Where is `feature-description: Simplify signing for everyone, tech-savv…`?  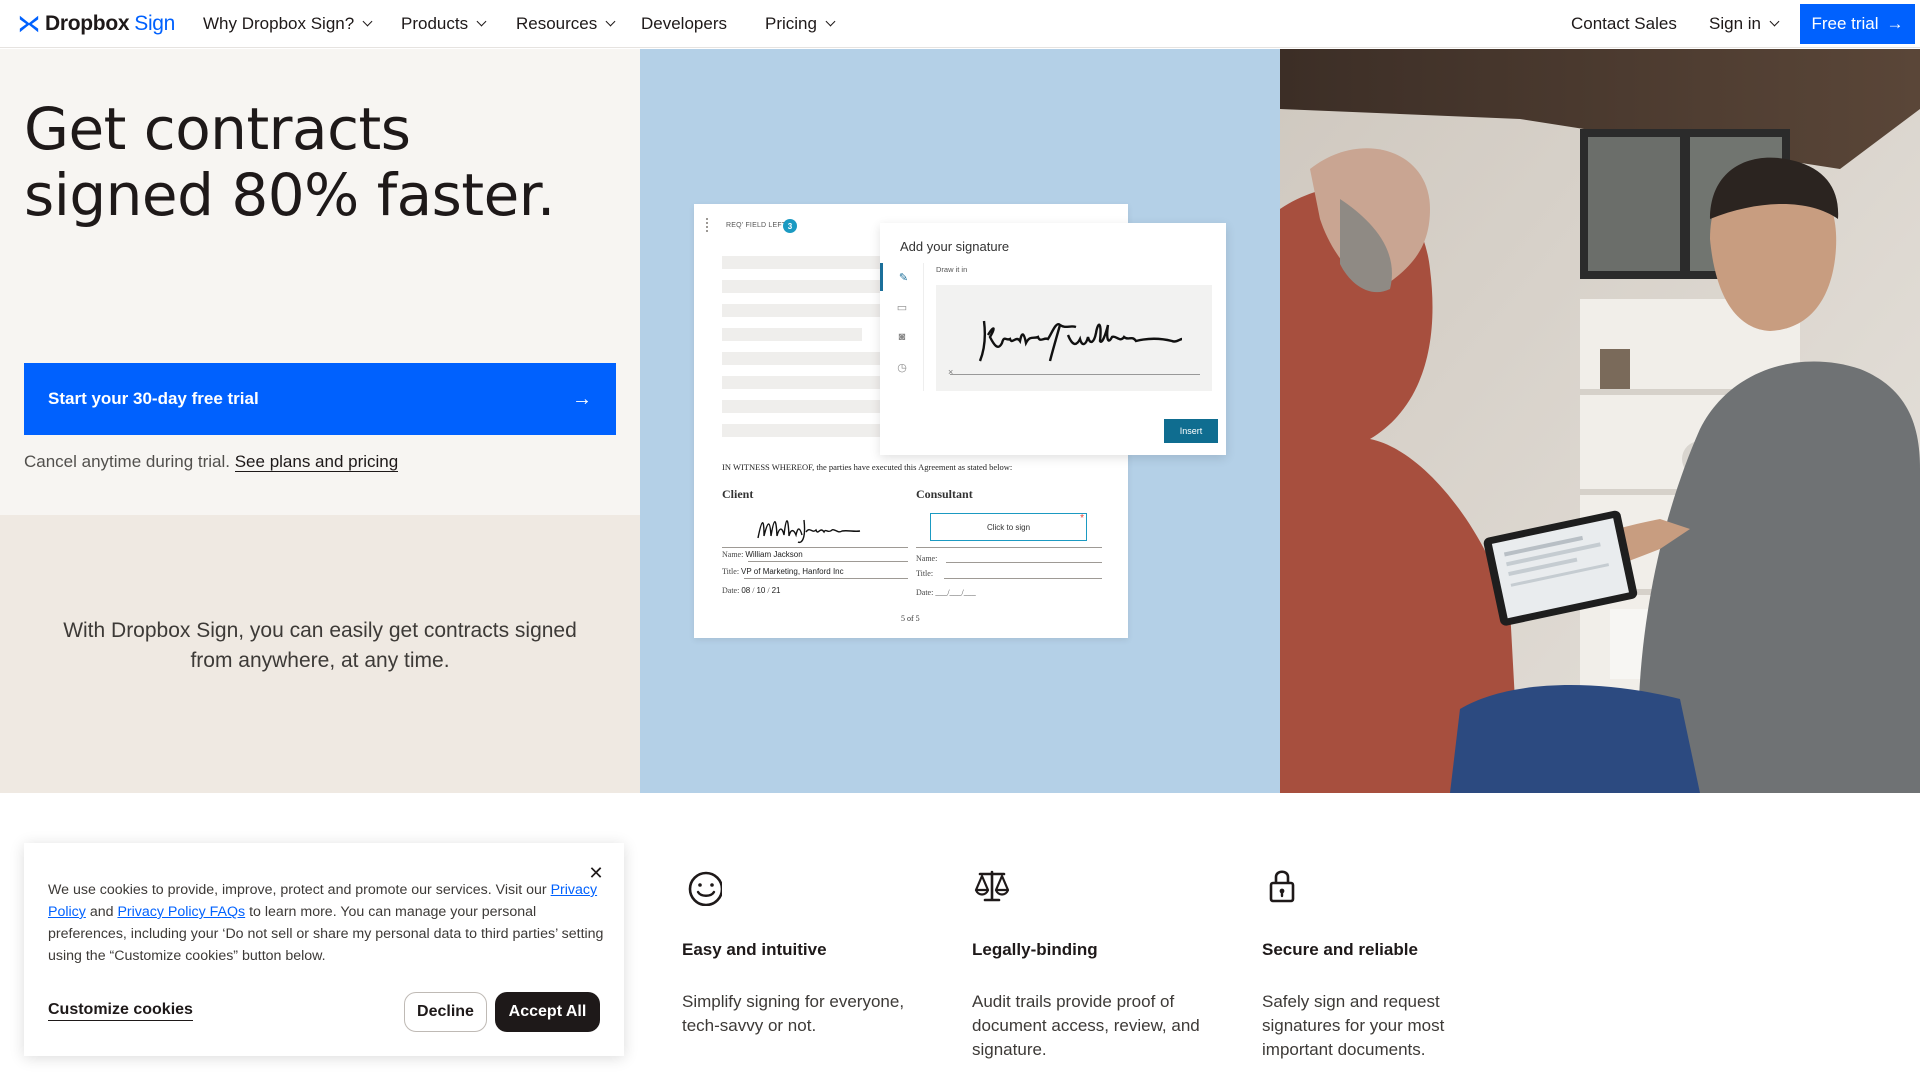
feature-description: Simplify signing for everyone, tech-savv… is located at coordinates (793, 1013).